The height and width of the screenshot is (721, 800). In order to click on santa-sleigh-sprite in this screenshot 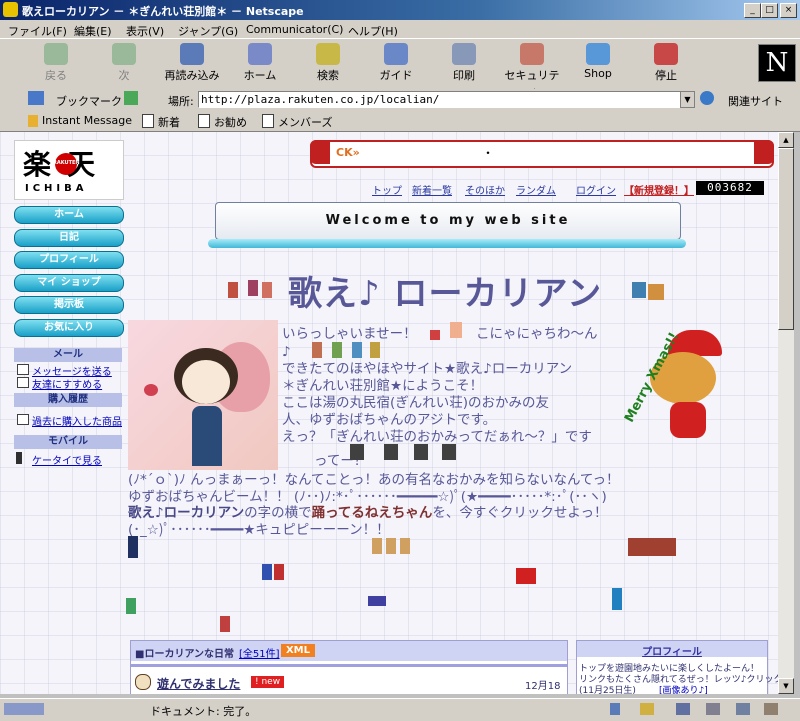, I will do `click(652, 547)`.